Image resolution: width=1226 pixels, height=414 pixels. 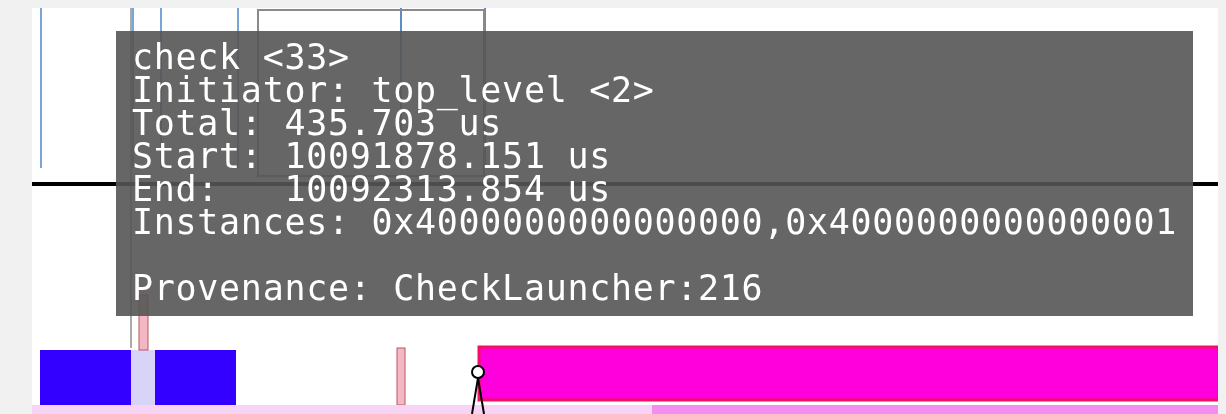 I want to click on tooltip-line: Start: 10091878.151 us, so click(x=371, y=156).